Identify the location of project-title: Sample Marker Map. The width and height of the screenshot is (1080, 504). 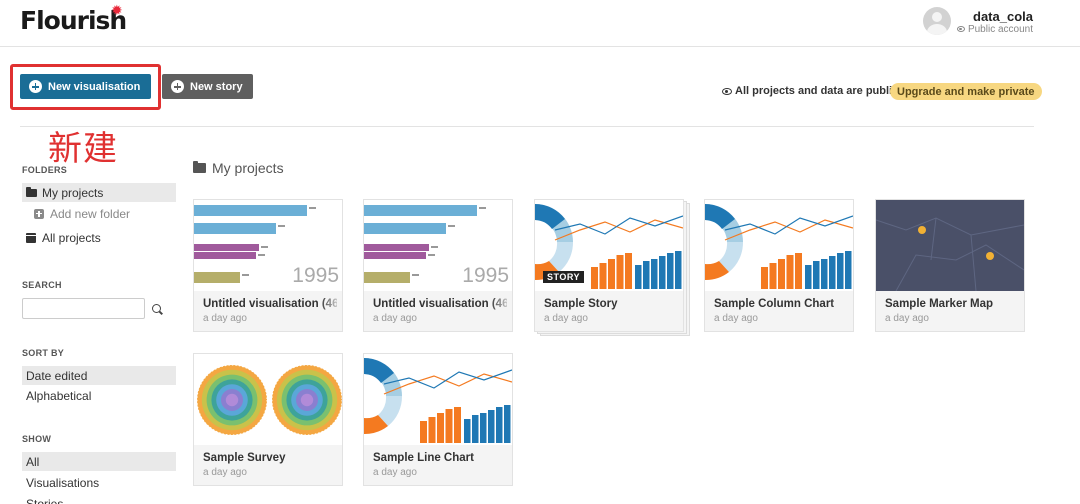
(939, 304).